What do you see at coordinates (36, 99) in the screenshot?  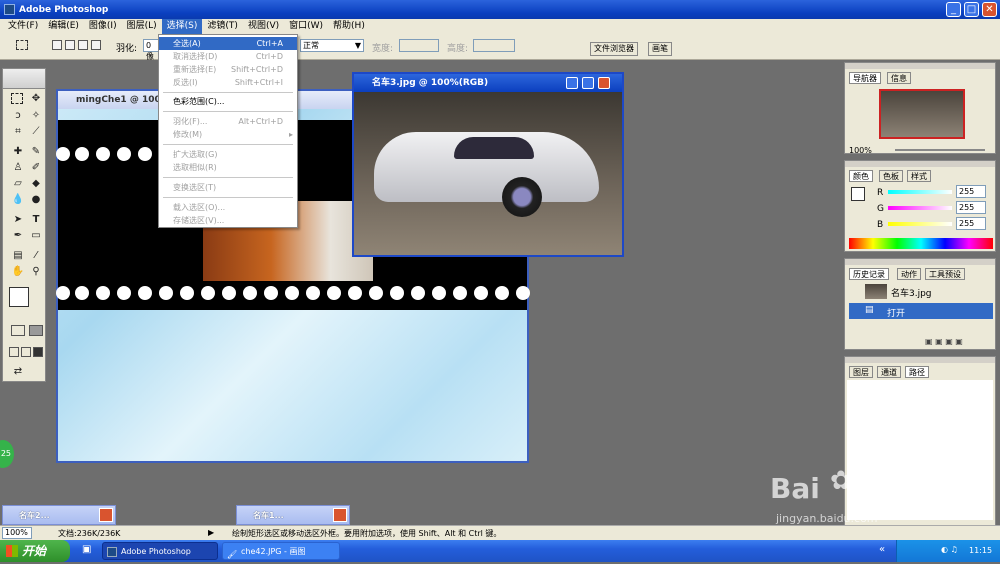 I see `move-tool-icon: ✥` at bounding box center [36, 99].